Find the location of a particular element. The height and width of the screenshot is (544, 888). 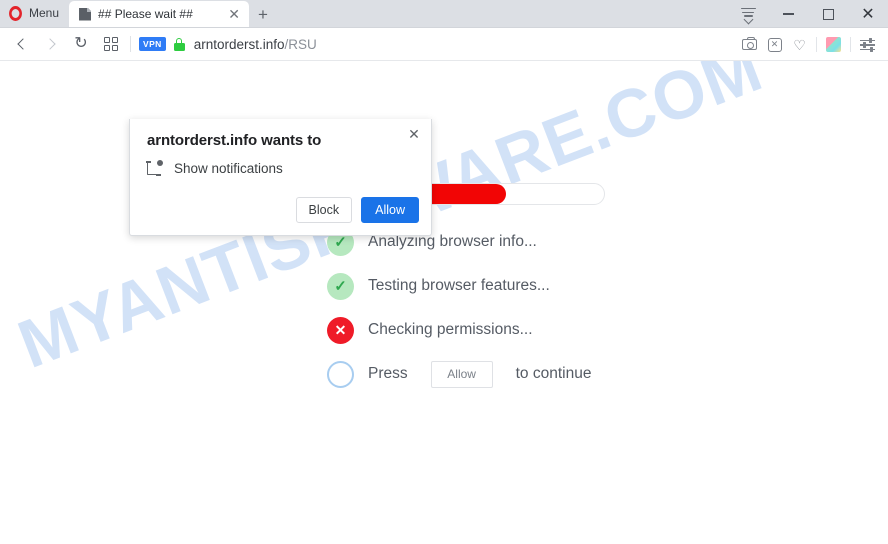

speed-dial-grid-icon is located at coordinates (111, 44).